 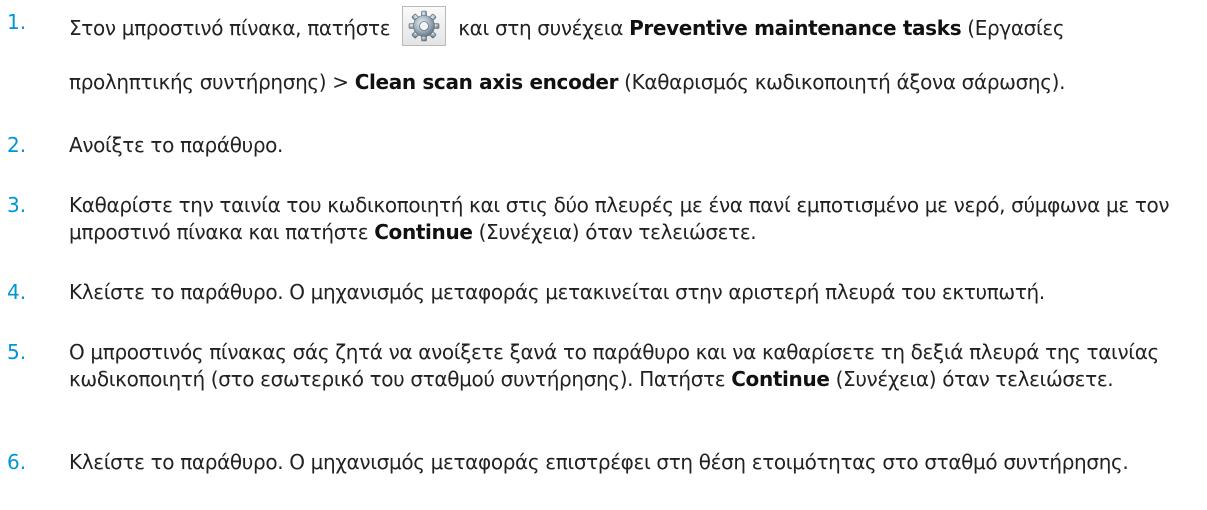 What do you see at coordinates (209, 82) in the screenshot?
I see `step-text-part: προληπτικής συντήρησης) >` at bounding box center [209, 82].